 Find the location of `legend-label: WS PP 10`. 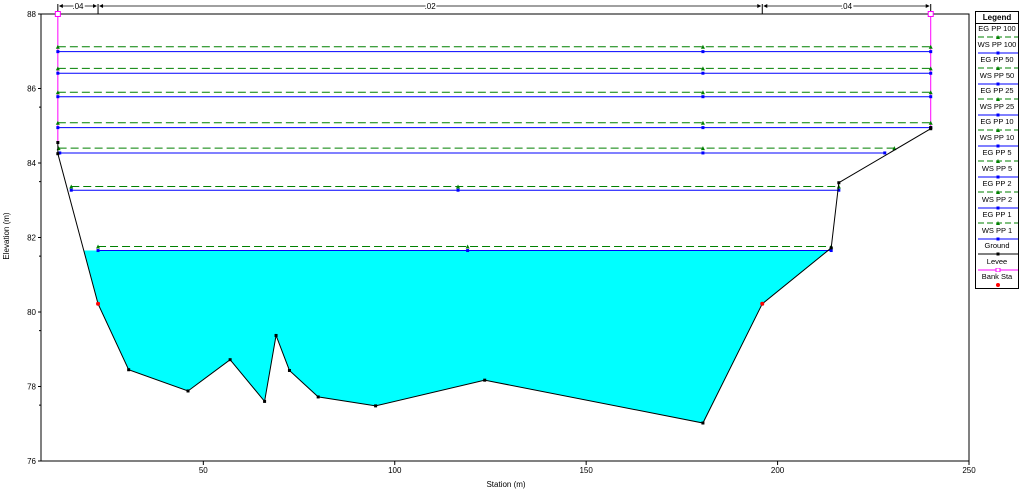

legend-label: WS PP 10 is located at coordinates (997, 137).